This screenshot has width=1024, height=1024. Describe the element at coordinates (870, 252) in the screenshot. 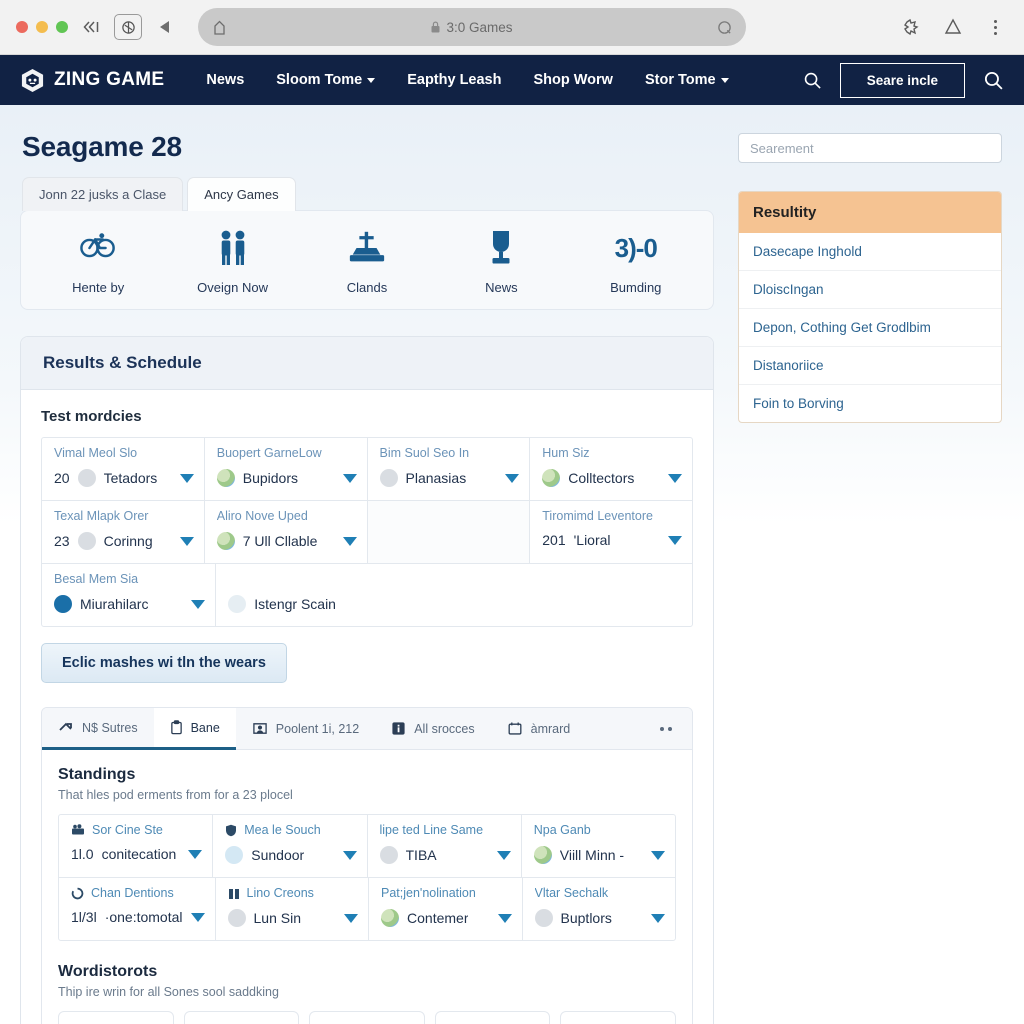

I see `list-item: Dasecape Inghold` at that location.